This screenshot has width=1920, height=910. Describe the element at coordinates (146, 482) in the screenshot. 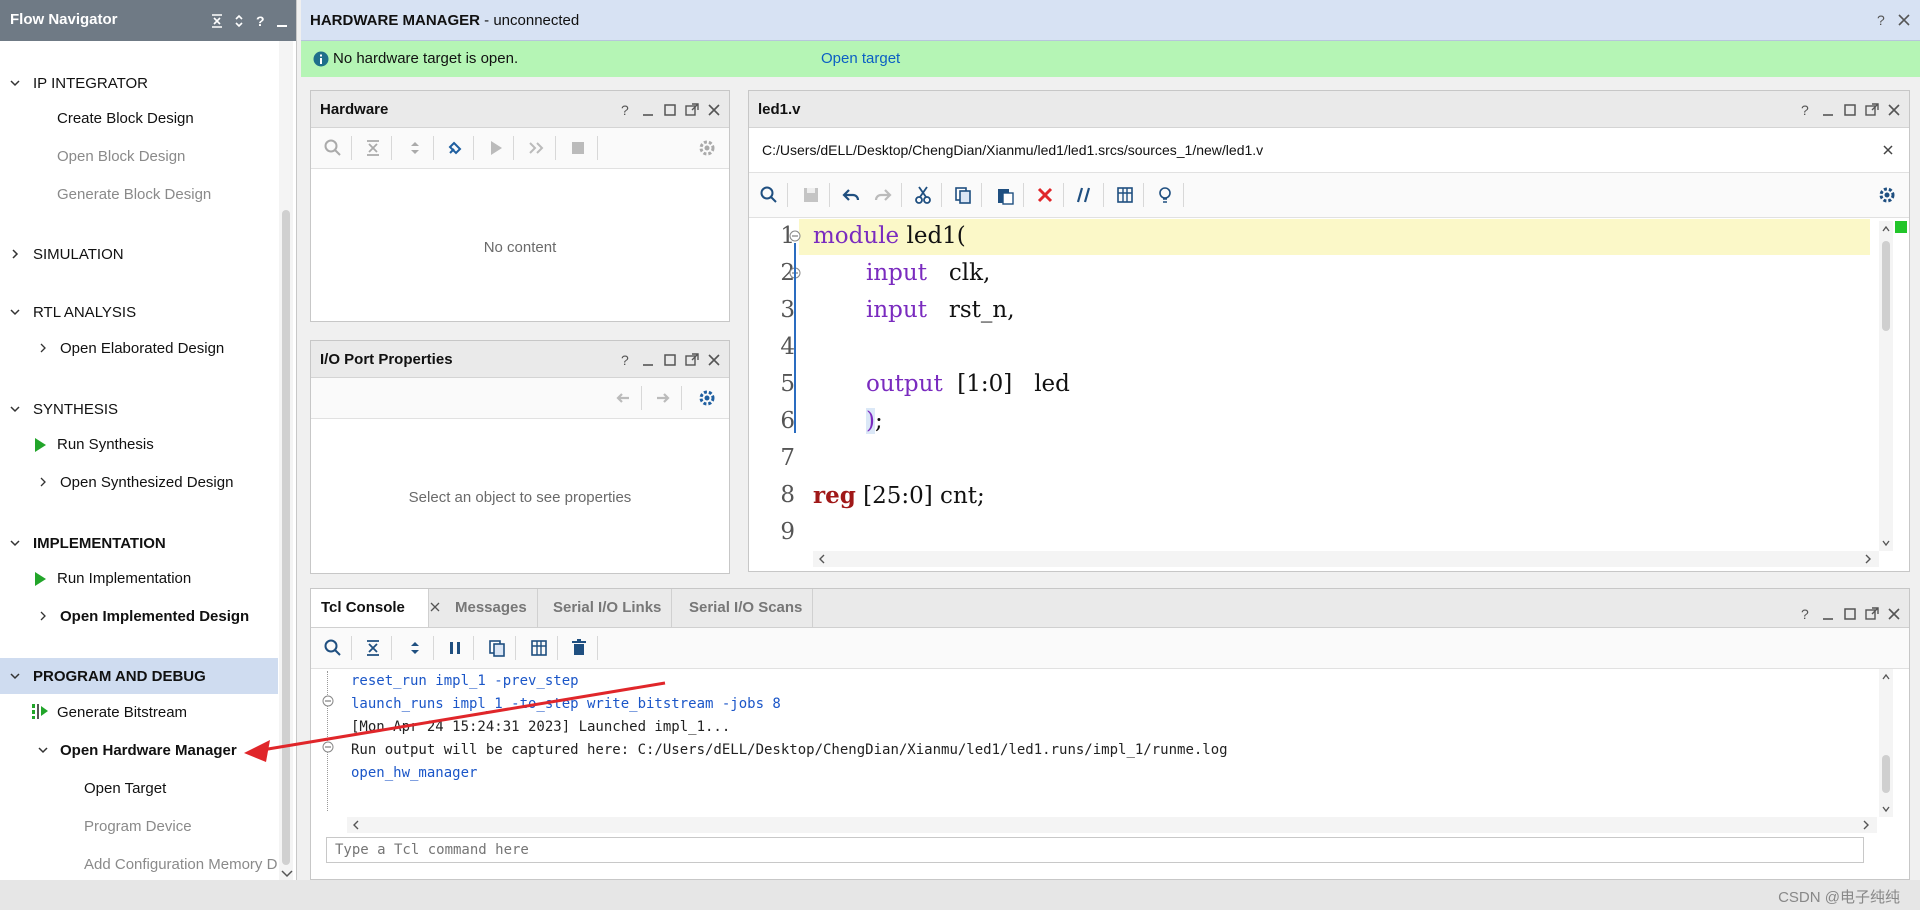

I see `open-synthesized-design-link: Open Synthesized Design` at that location.